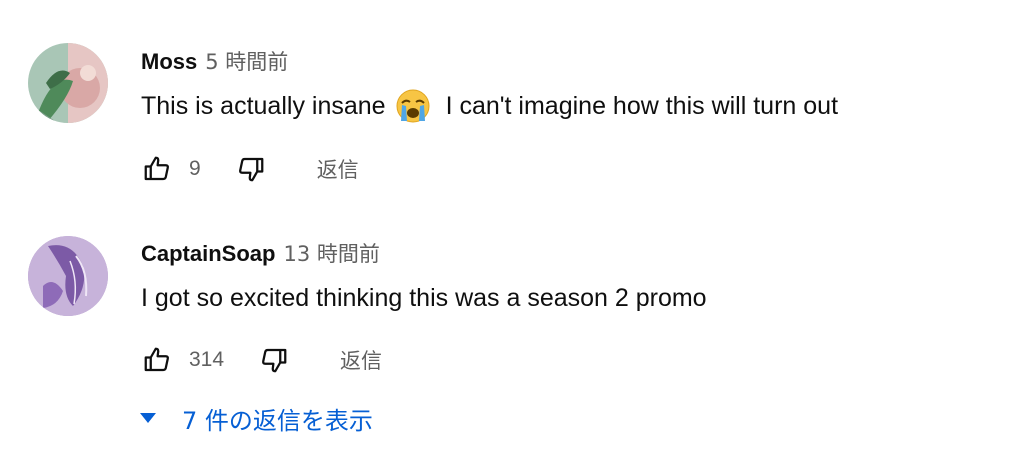  What do you see at coordinates (277, 420) in the screenshot?
I see `view-replies-label: 7 件の返信を表示` at bounding box center [277, 420].